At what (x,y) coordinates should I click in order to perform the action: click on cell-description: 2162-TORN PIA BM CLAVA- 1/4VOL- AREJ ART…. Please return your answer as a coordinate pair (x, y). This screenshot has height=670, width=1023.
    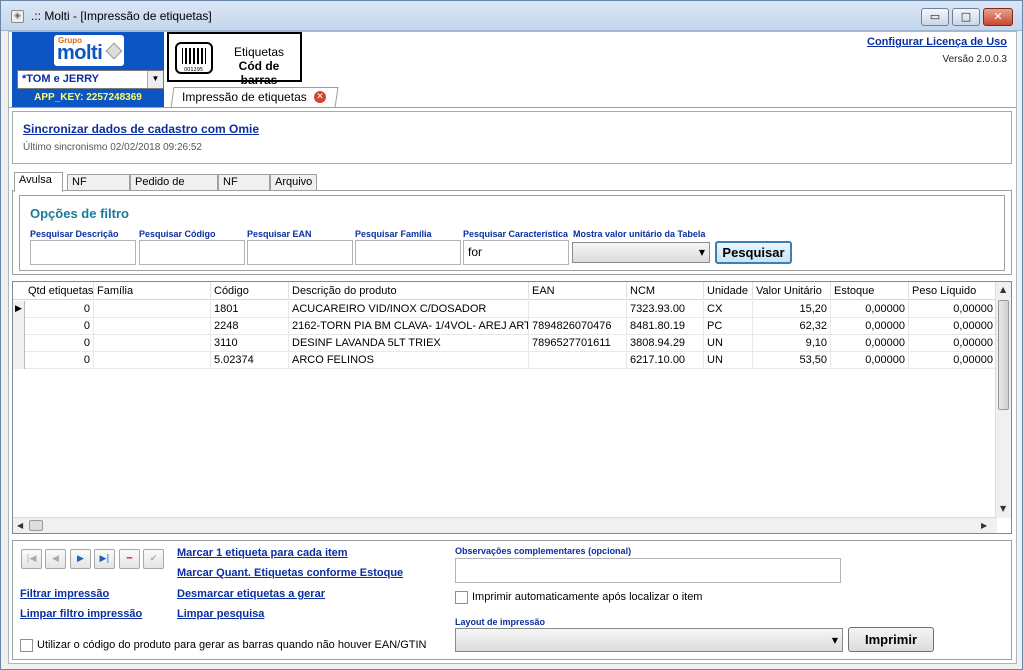
    Looking at the image, I should click on (409, 326).